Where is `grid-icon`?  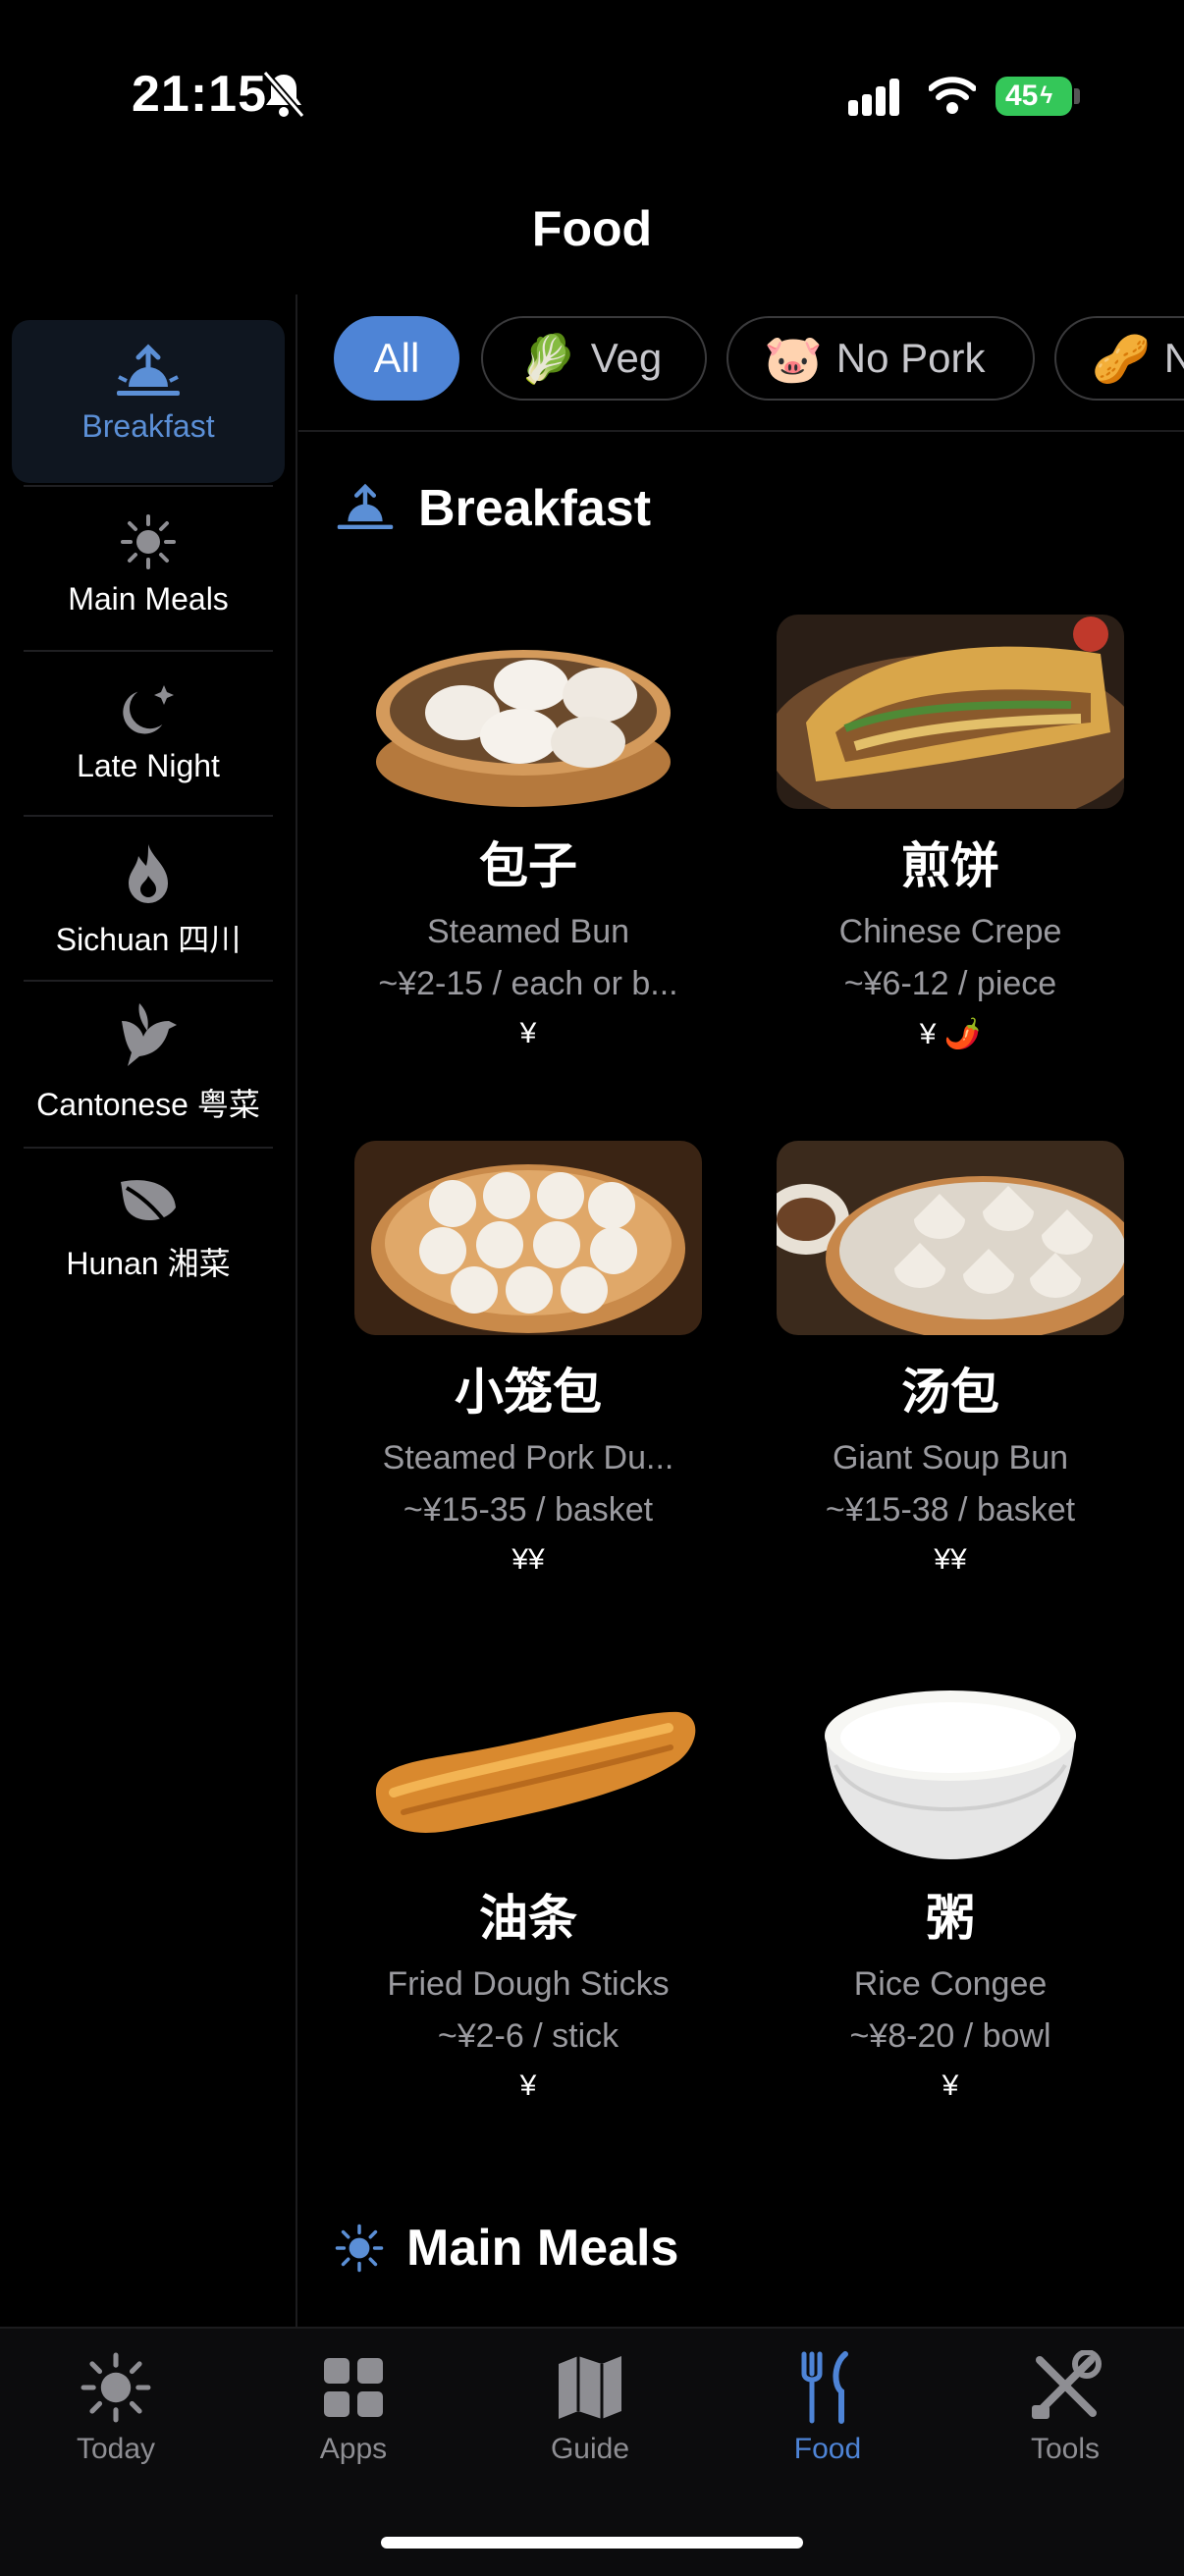
grid-icon is located at coordinates (353, 2387).